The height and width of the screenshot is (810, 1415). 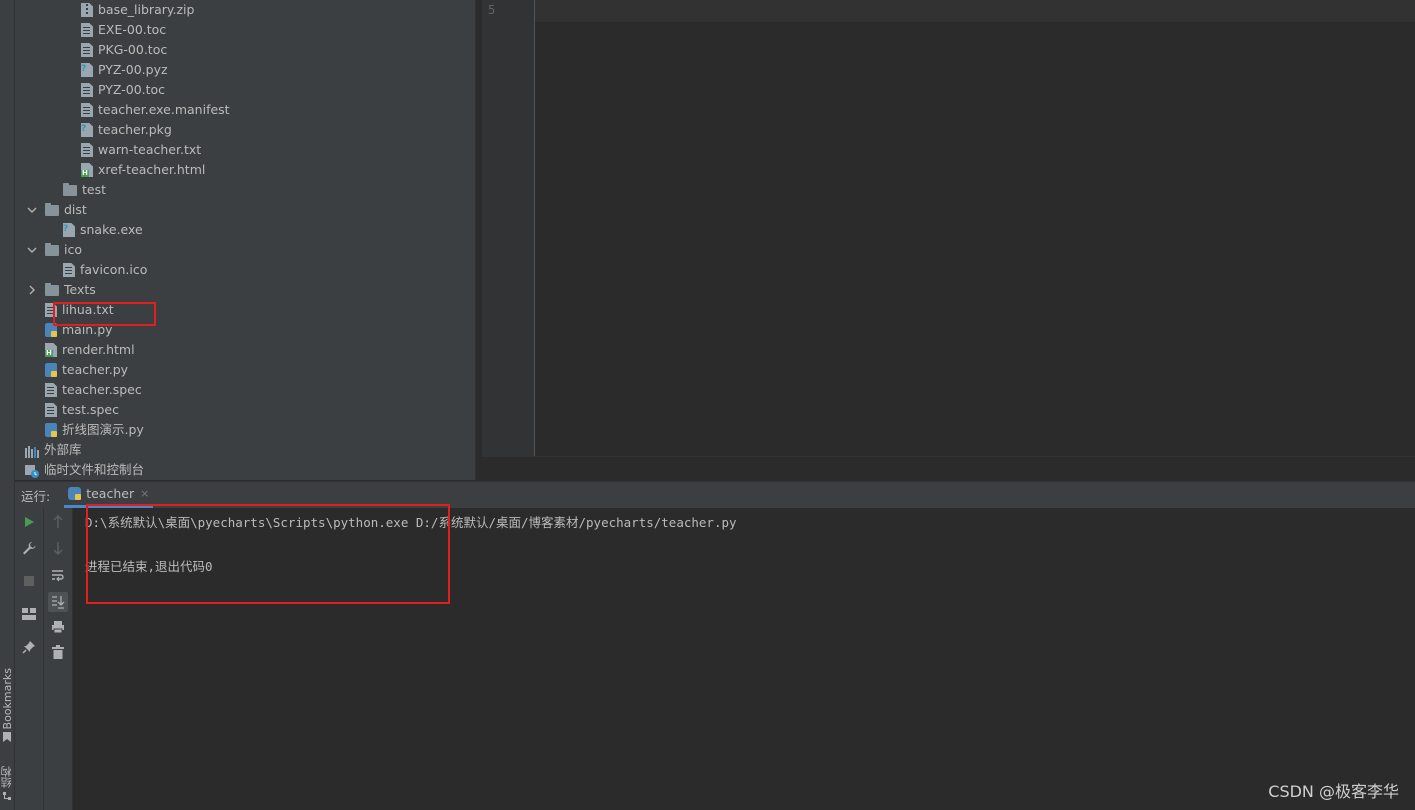 I want to click on arrow-down-icon, so click(x=58, y=548).